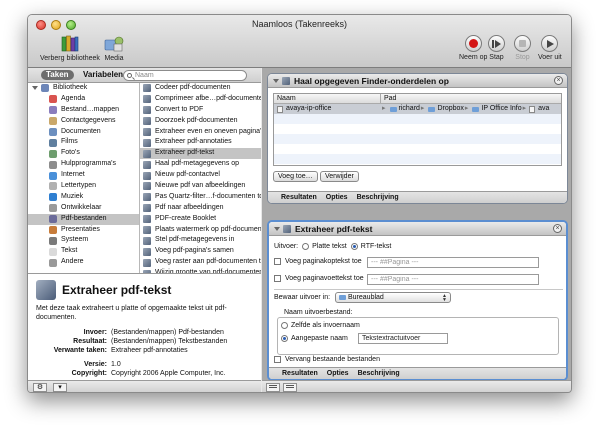 The width and height of the screenshot is (600, 436). Describe the element at coordinates (185, 75) in the screenshot. I see `search-input` at that location.